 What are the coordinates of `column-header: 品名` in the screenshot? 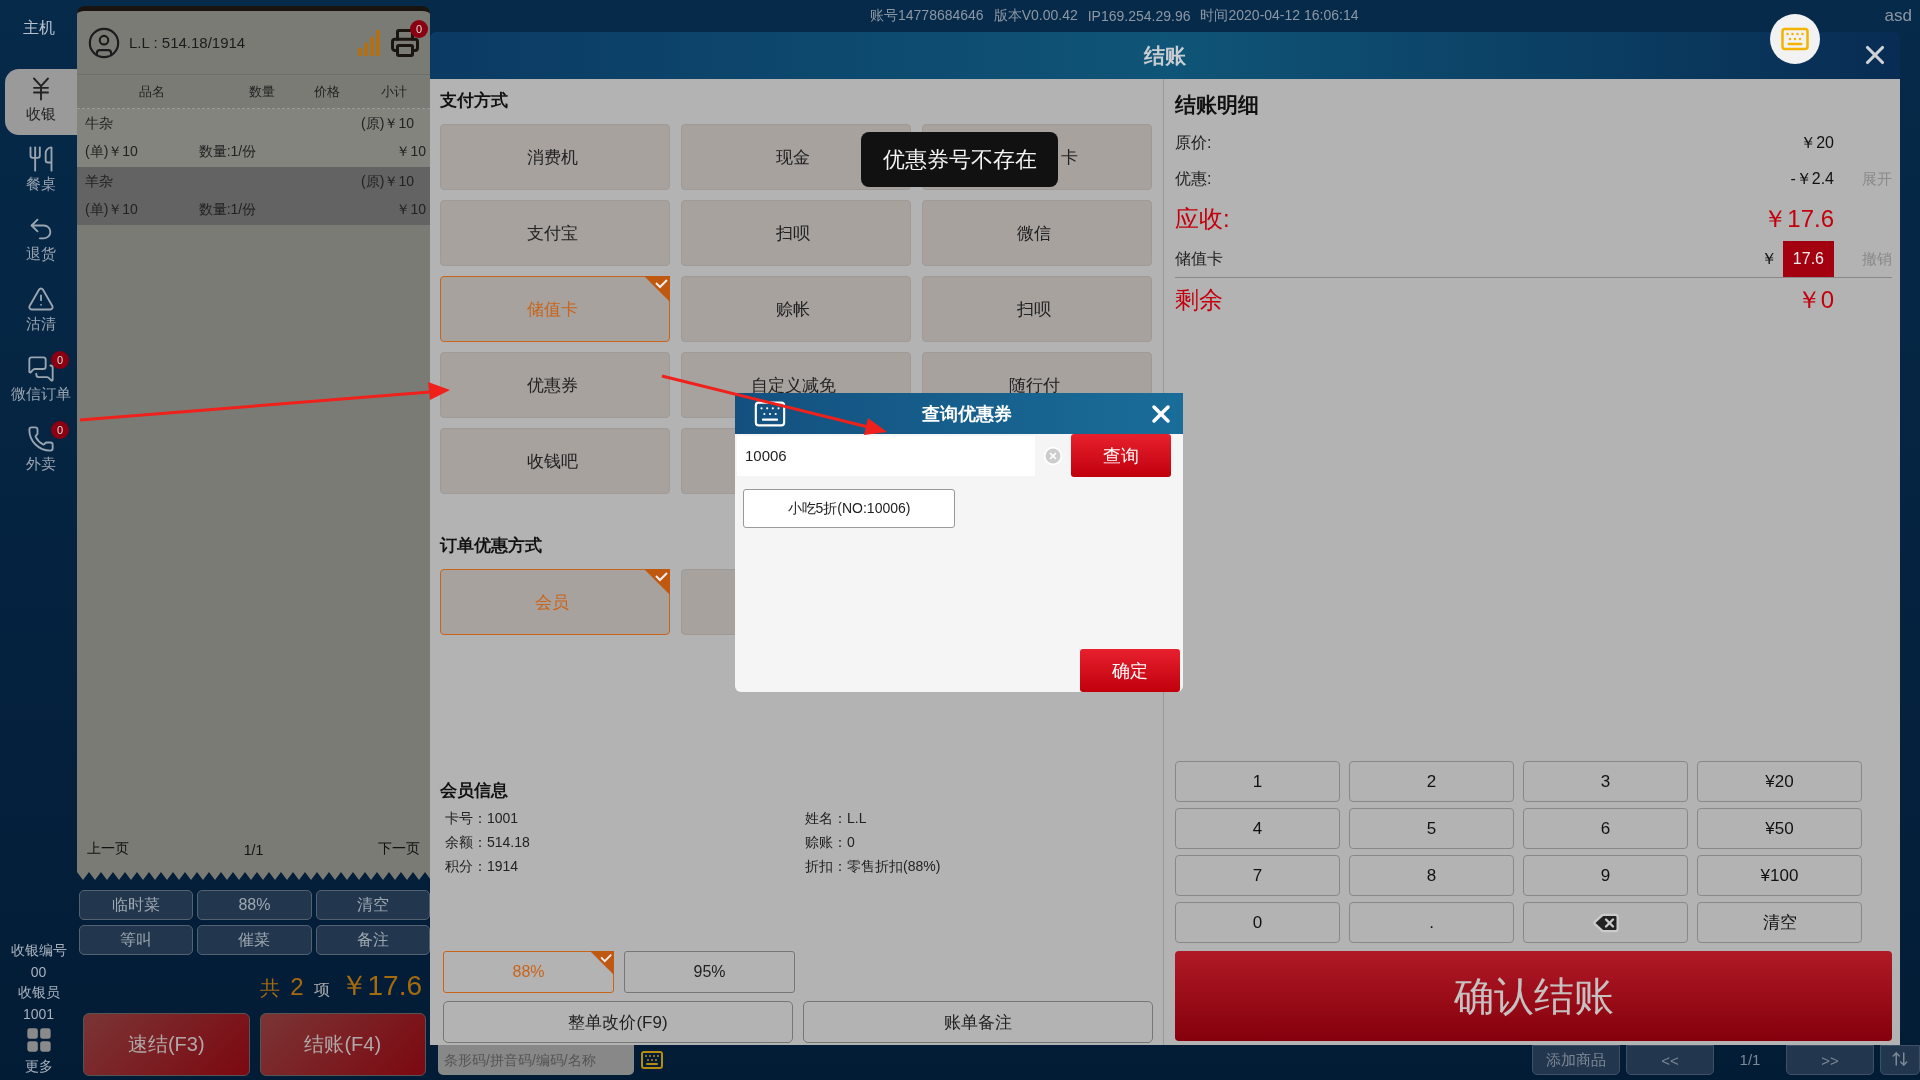 It's located at (152, 91).